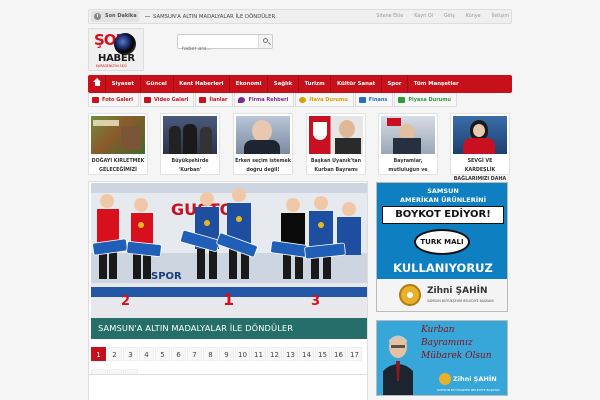 The height and width of the screenshot is (400, 600). I want to click on mayor-portrait, so click(398, 365).